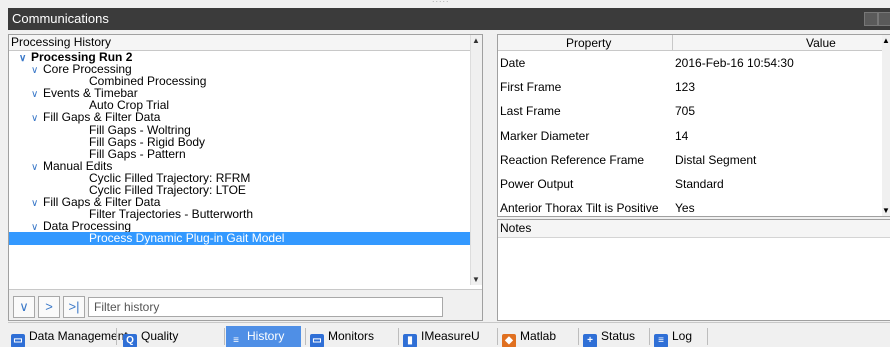  I want to click on property-row: Last Frame 705, so click(694, 111).